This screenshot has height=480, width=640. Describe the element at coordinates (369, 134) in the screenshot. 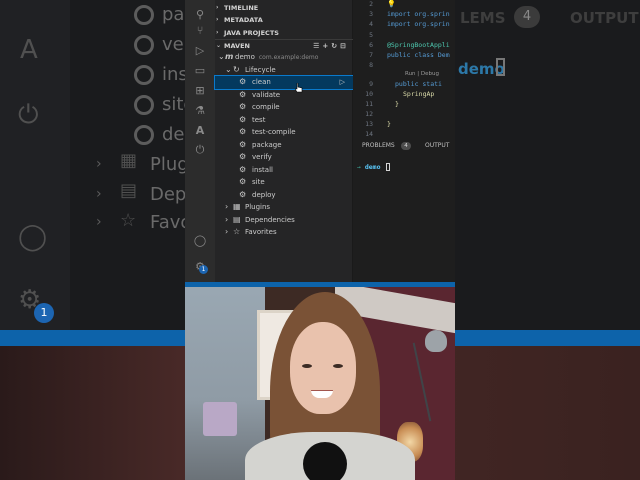

I see `line-number: 14` at that location.